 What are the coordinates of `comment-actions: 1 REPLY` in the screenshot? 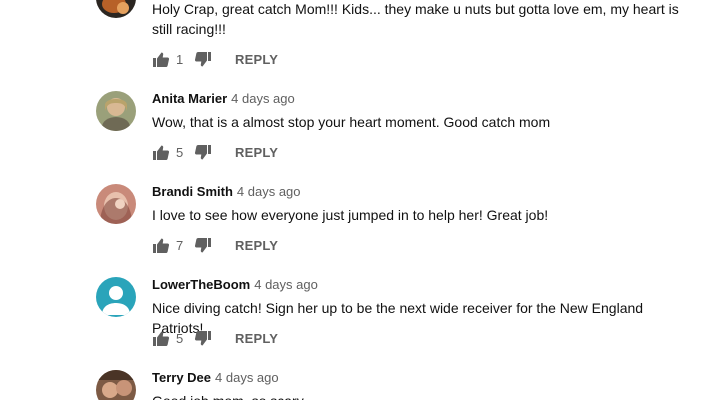 It's located at (215, 59).